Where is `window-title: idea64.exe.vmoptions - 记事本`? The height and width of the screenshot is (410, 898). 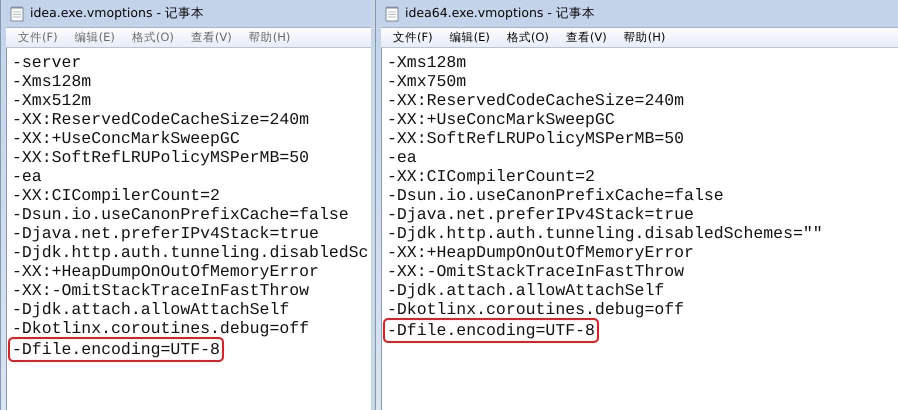
window-title: idea64.exe.vmoptions - 记事本 is located at coordinates (500, 13).